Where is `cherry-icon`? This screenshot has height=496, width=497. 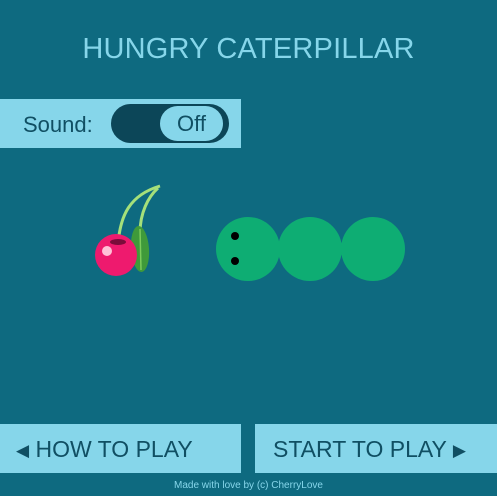 cherry-icon is located at coordinates (128, 230).